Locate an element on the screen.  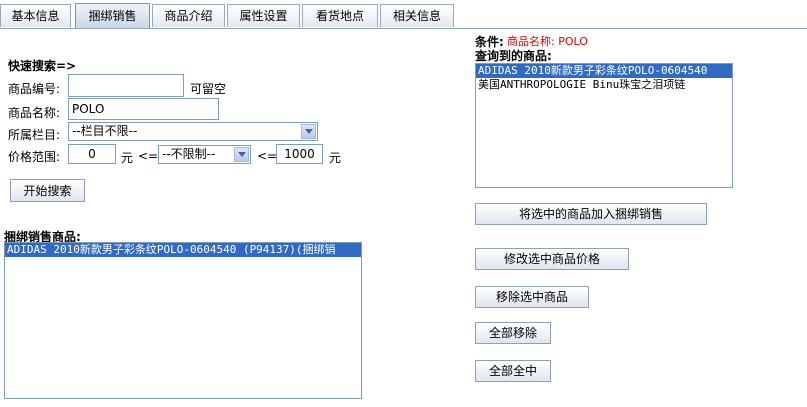
product-code-hint: 可留空 is located at coordinates (208, 89).